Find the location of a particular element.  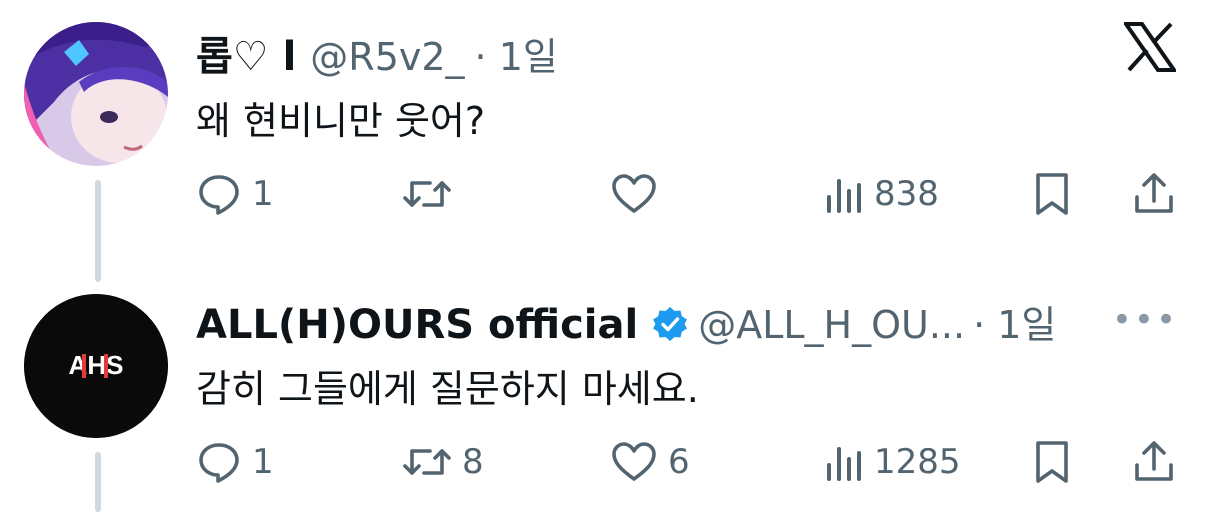

retweet-button: 8 is located at coordinates (443, 462).